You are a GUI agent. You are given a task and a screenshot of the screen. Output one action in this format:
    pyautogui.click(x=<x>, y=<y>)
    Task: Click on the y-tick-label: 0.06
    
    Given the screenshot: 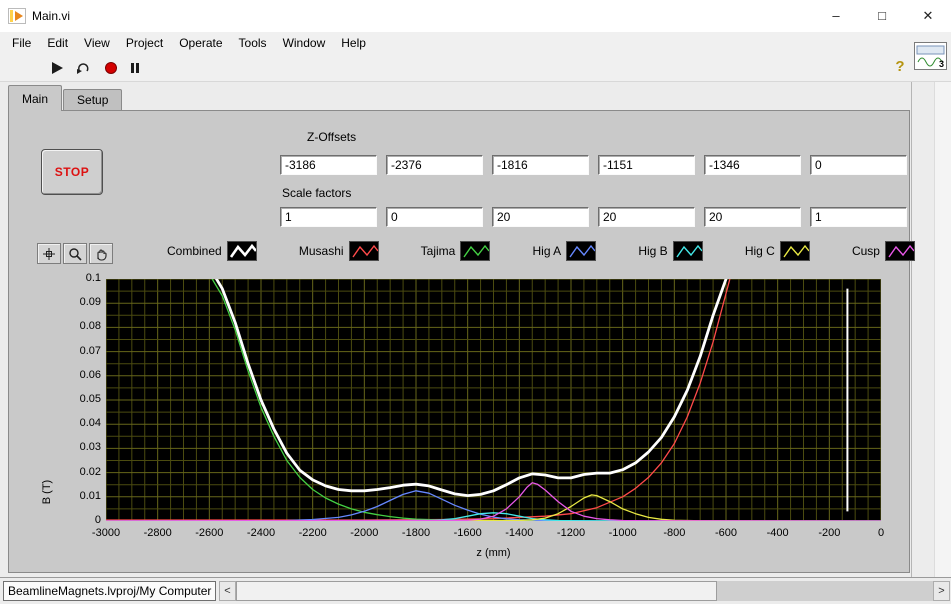 What is the action you would take?
    pyautogui.click(x=90, y=374)
    